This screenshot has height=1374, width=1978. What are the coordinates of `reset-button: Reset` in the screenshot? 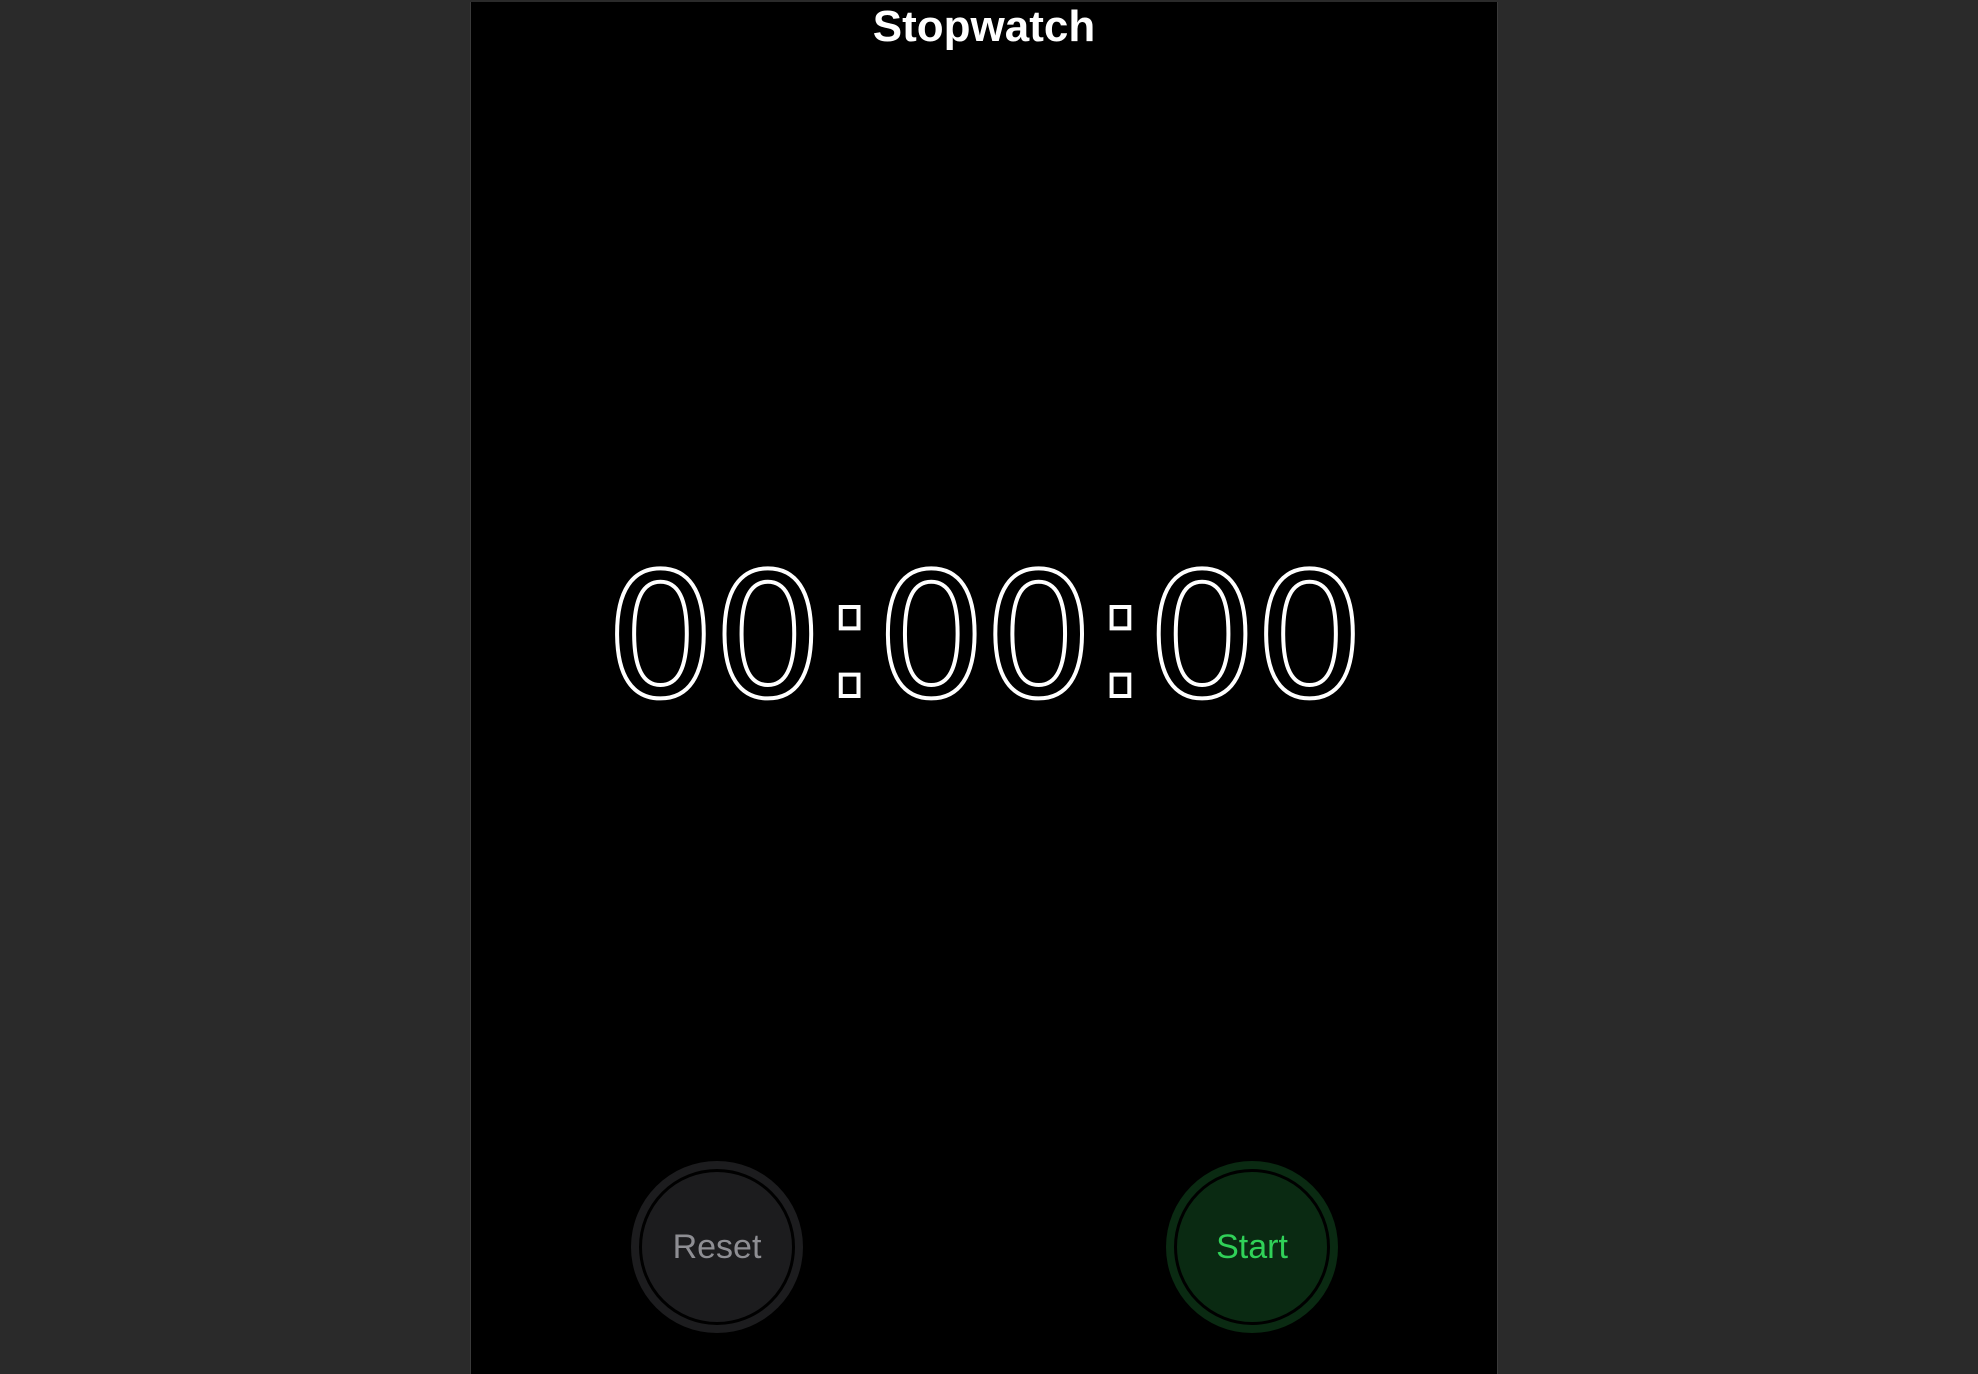 It's located at (717, 1247).